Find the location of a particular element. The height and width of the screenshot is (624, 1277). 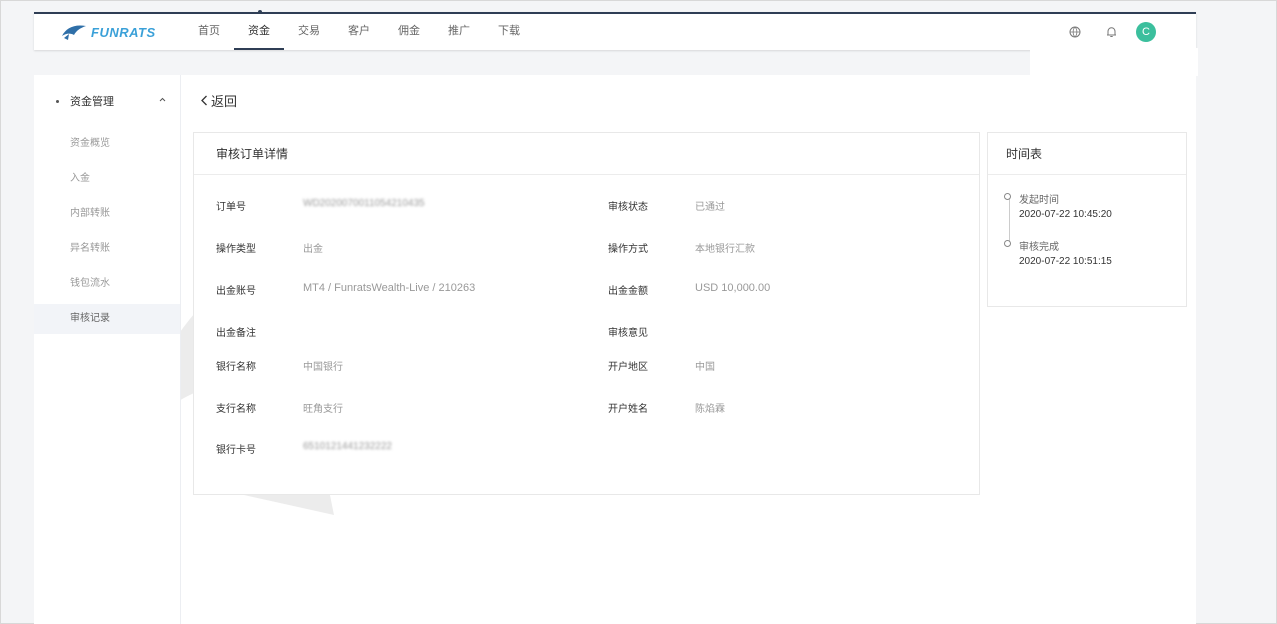

chevron-left-icon is located at coordinates (204, 100).